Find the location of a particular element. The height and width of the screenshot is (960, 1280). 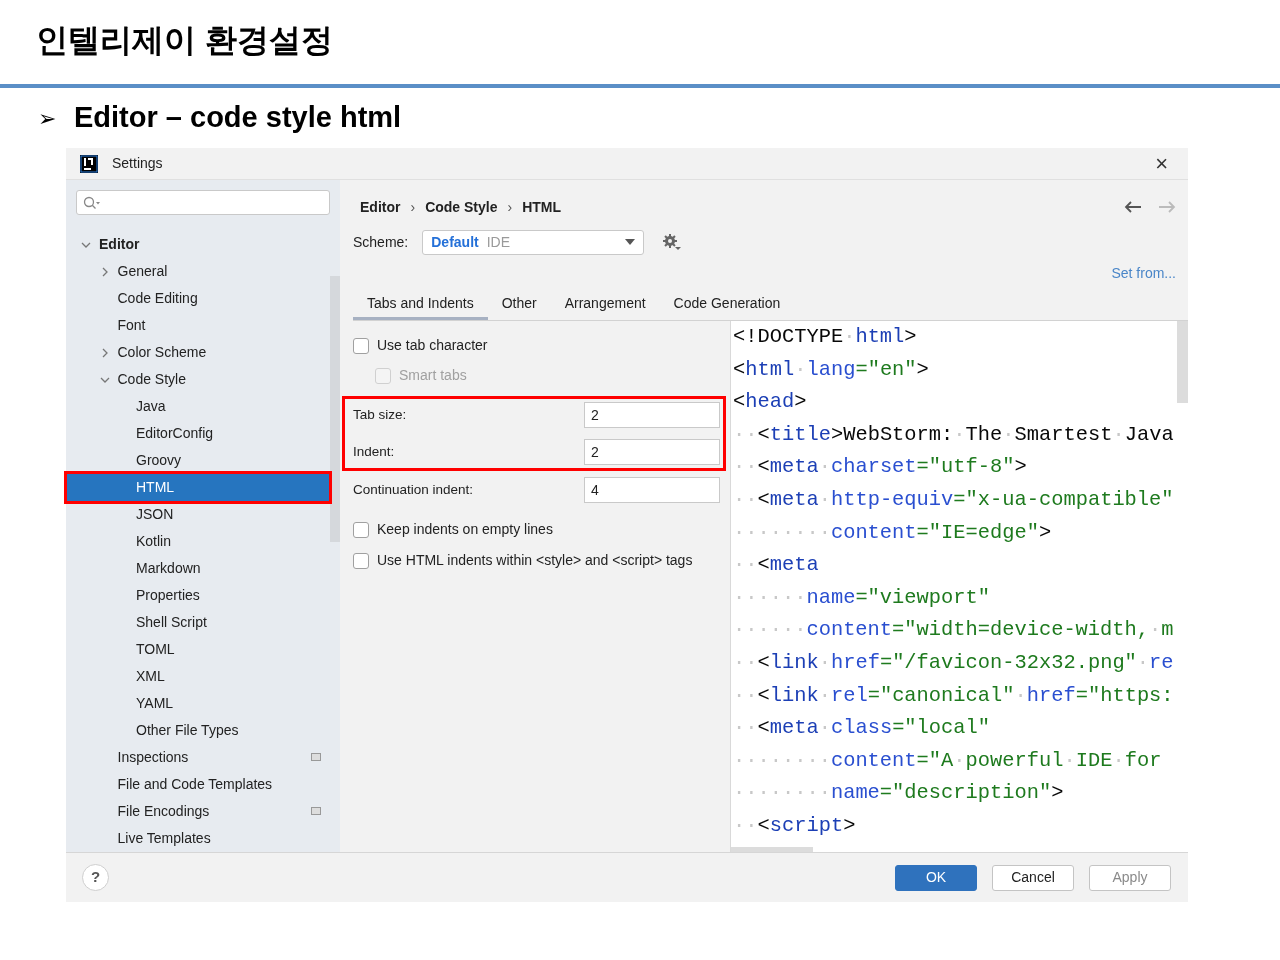

tree-item: Groovy is located at coordinates (159, 460).